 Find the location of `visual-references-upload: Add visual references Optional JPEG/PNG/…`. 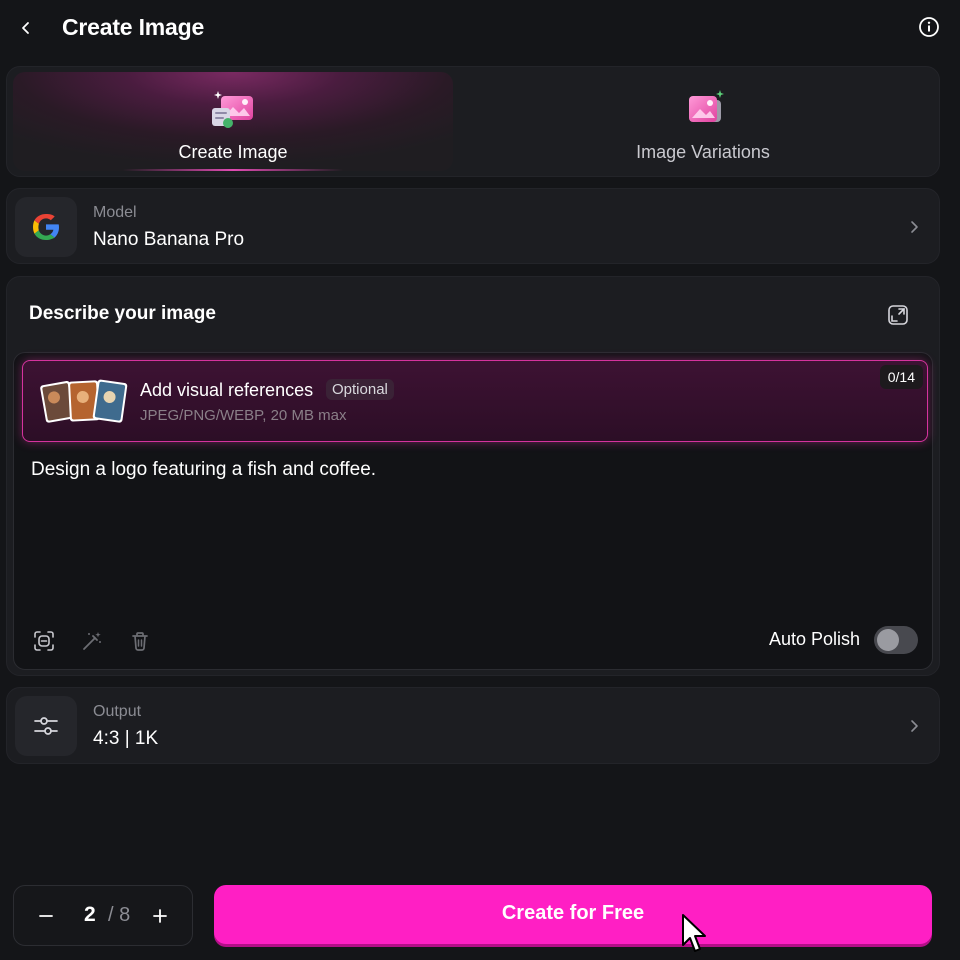

visual-references-upload: Add visual references Optional JPEG/PNG/… is located at coordinates (475, 401).